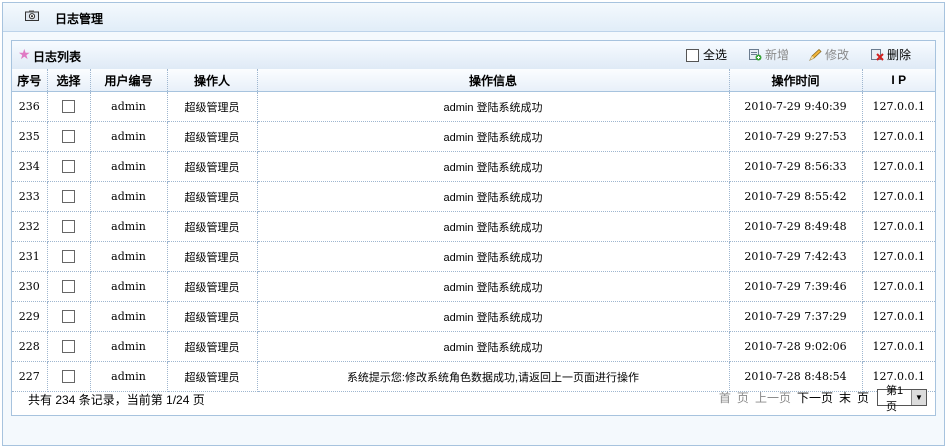  What do you see at coordinates (30, 256) in the screenshot?
I see `cell-id: 231` at bounding box center [30, 256].